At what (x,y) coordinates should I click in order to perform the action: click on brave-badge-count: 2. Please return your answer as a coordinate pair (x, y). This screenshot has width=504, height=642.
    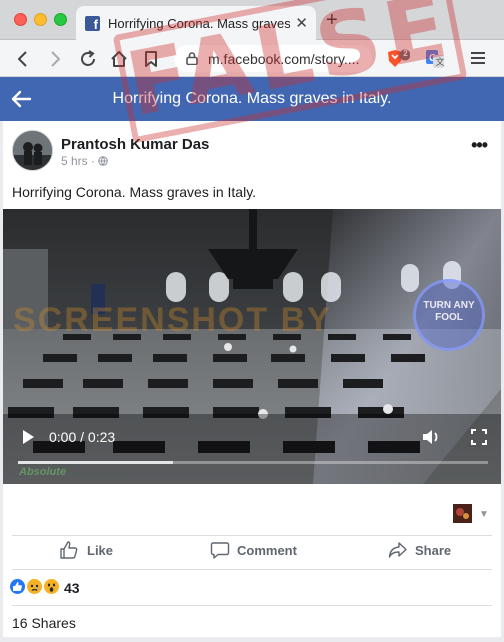
    Looking at the image, I should click on (405, 53).